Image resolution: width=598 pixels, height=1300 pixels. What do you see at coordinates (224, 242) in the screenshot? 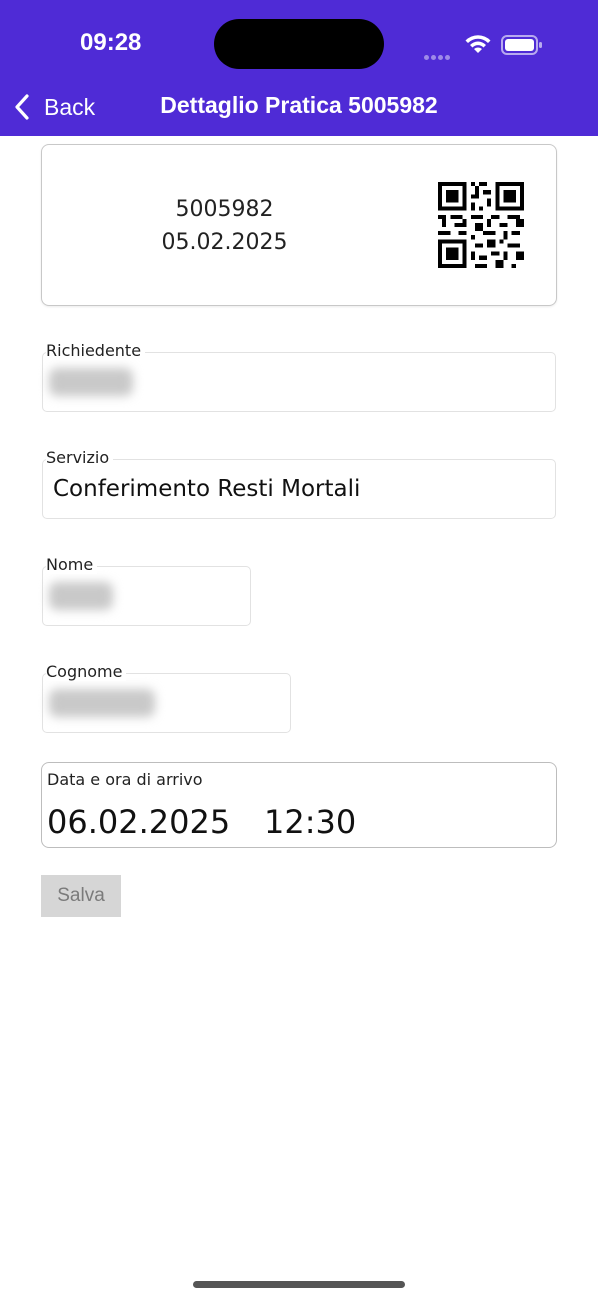
I see `practice-date: 05.02.2025` at bounding box center [224, 242].